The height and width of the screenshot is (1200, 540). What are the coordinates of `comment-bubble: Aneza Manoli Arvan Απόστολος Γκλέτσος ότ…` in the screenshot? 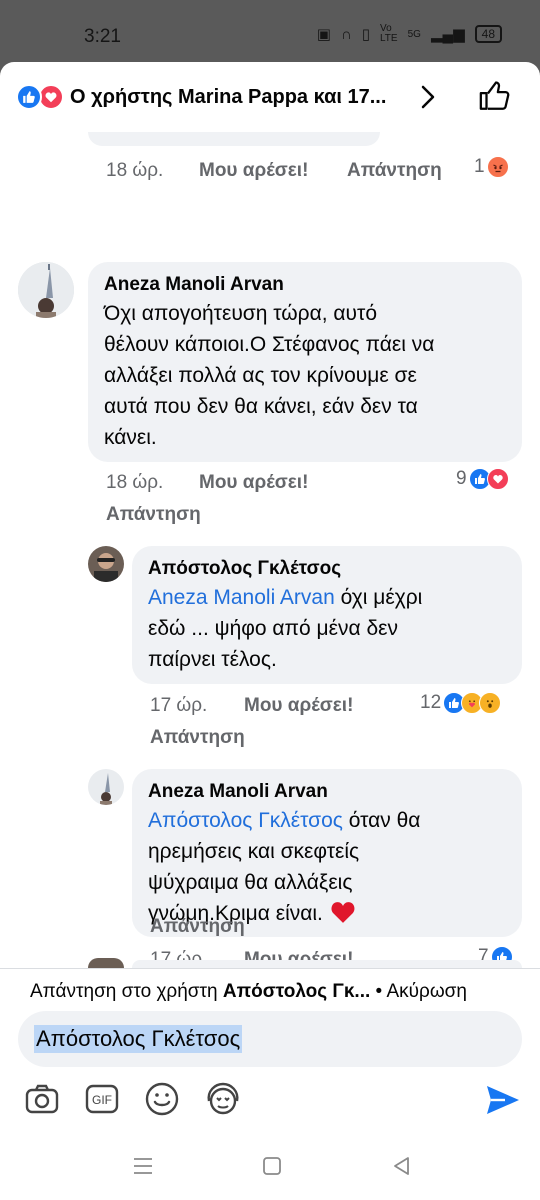 It's located at (327, 853).